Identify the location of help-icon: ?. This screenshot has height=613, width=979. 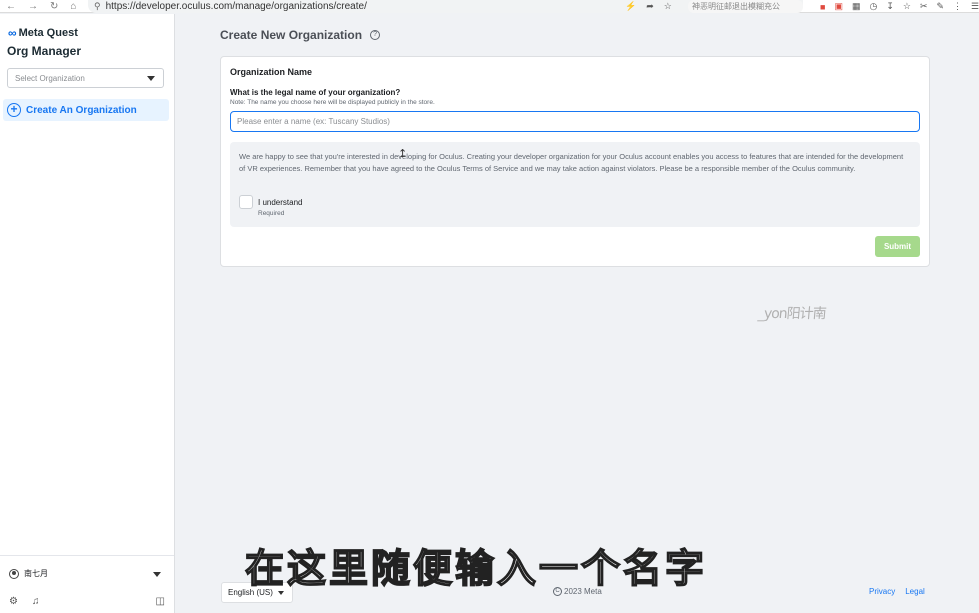
(375, 35).